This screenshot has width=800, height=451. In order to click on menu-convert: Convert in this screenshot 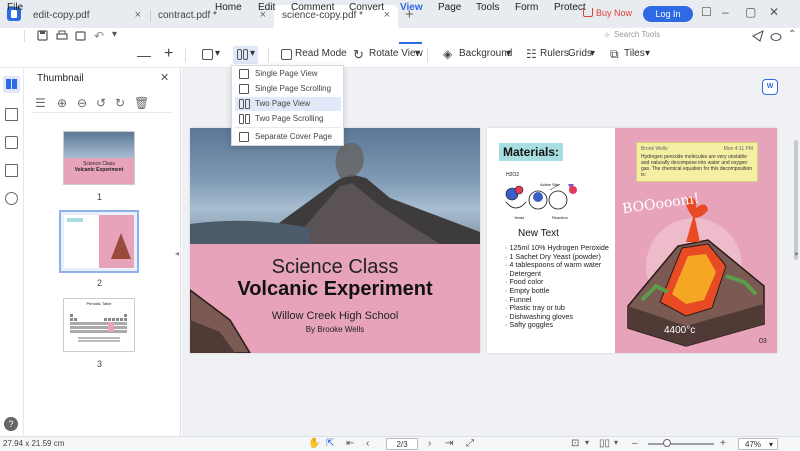, I will do `click(366, 7)`.